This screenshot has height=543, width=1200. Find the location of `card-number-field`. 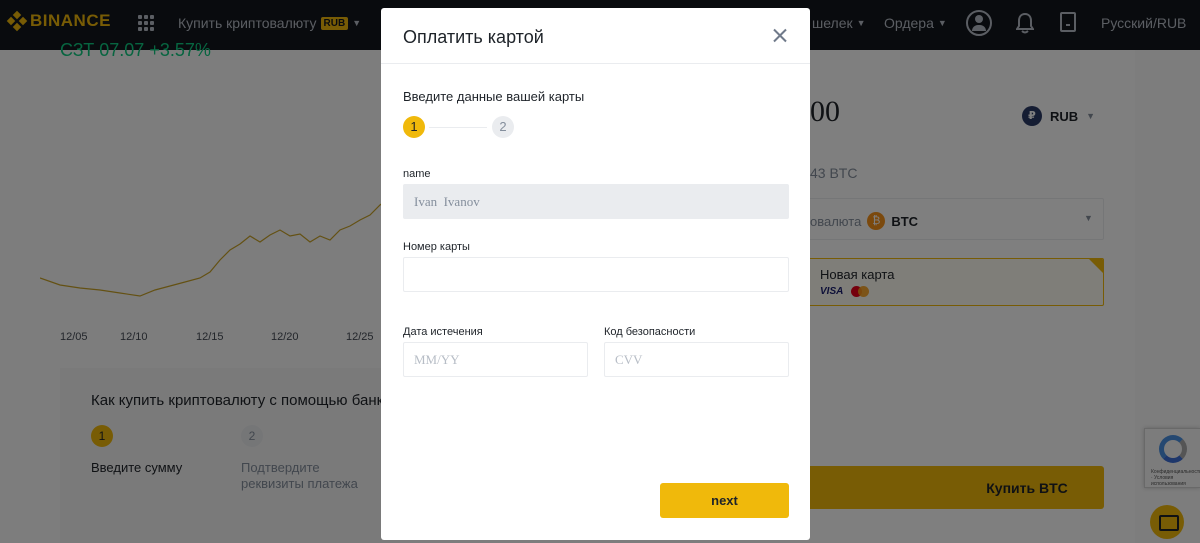

card-number-field is located at coordinates (596, 274).